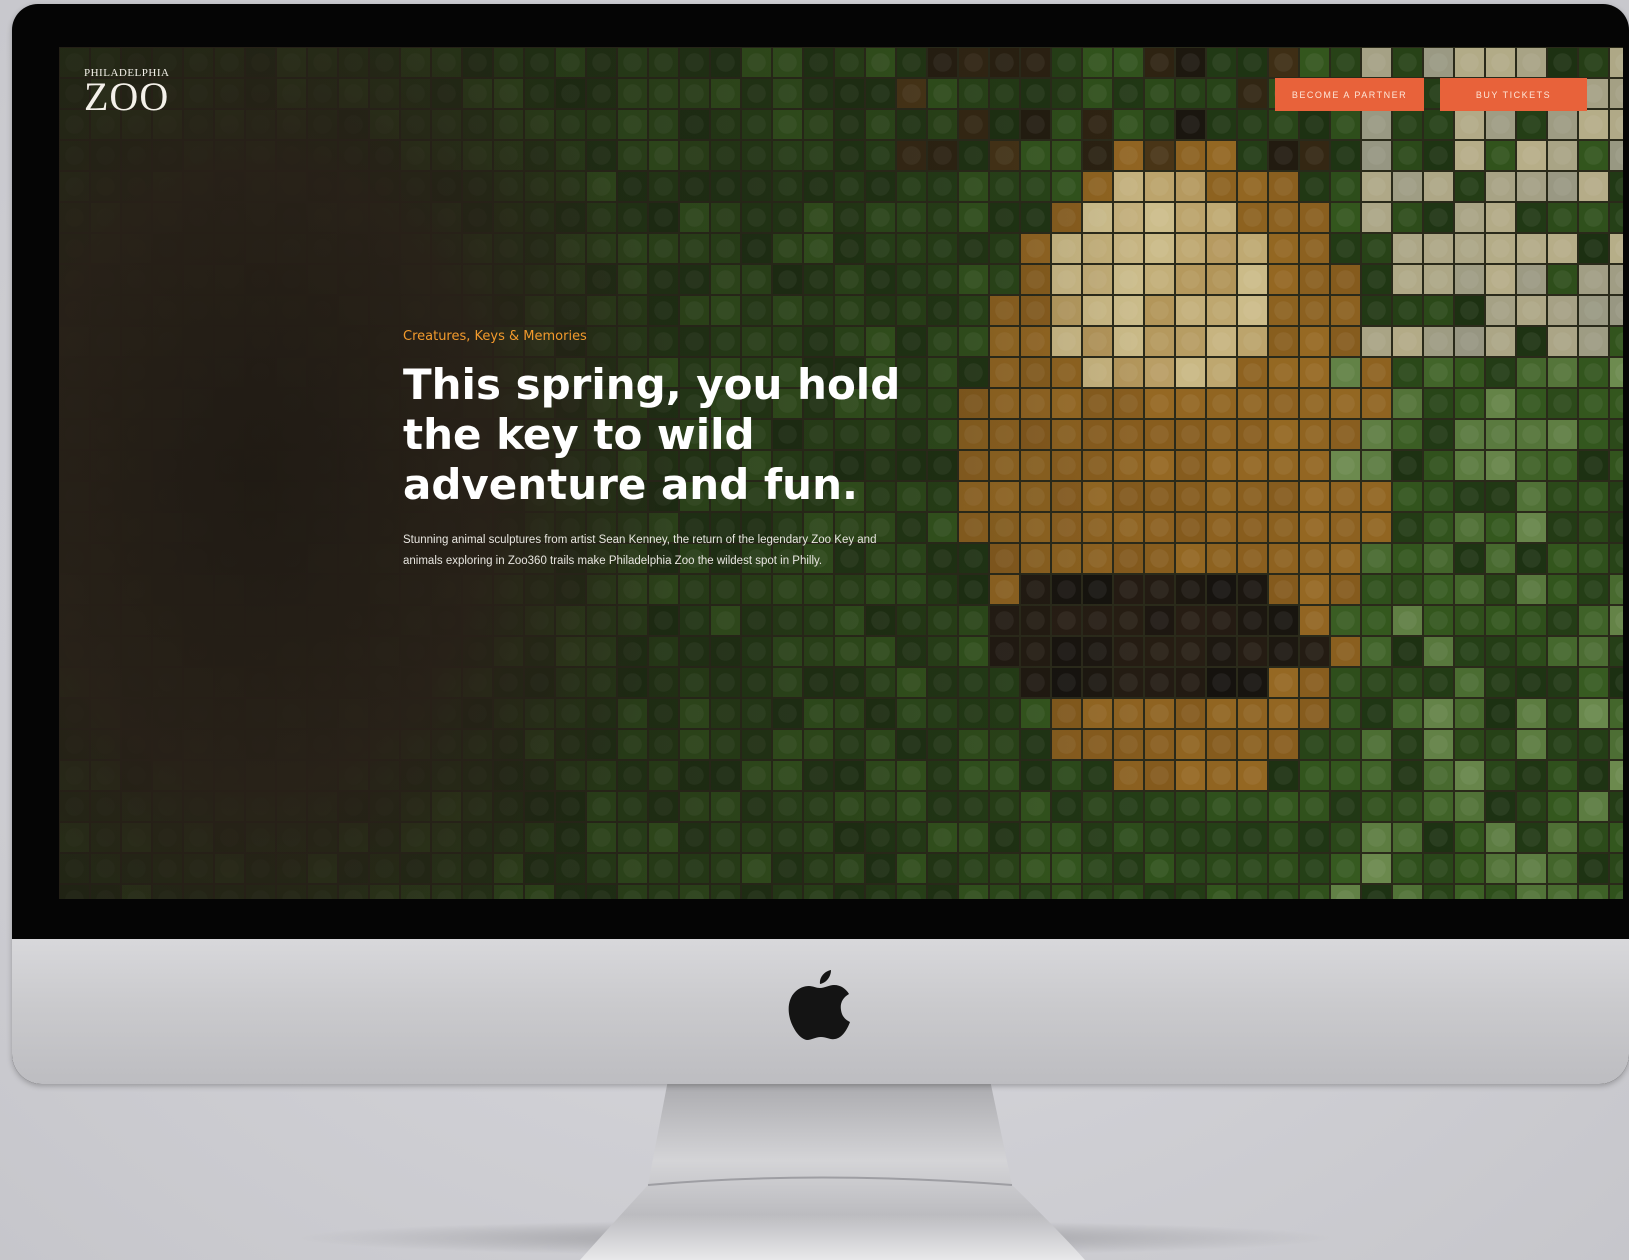 This screenshot has width=1629, height=1260. What do you see at coordinates (1349, 94) in the screenshot?
I see `become-partner-button: Become a Partner` at bounding box center [1349, 94].